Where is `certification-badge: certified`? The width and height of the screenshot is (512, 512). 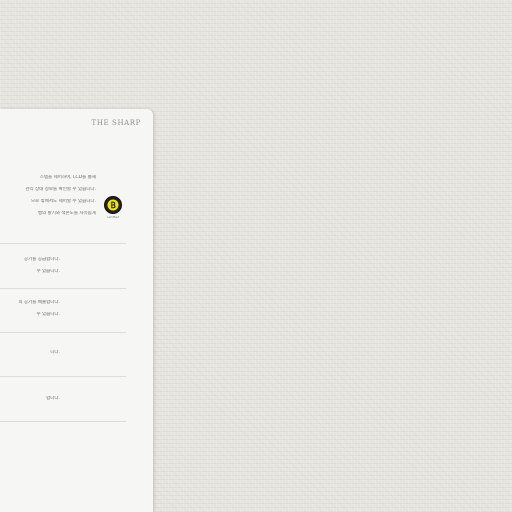
certification-badge: certified is located at coordinates (113, 207).